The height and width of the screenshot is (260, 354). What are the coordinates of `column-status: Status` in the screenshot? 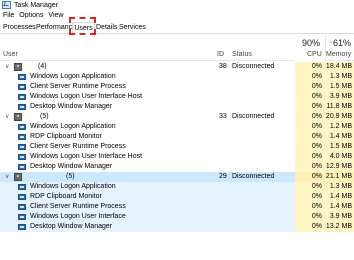 It's located at (242, 54).